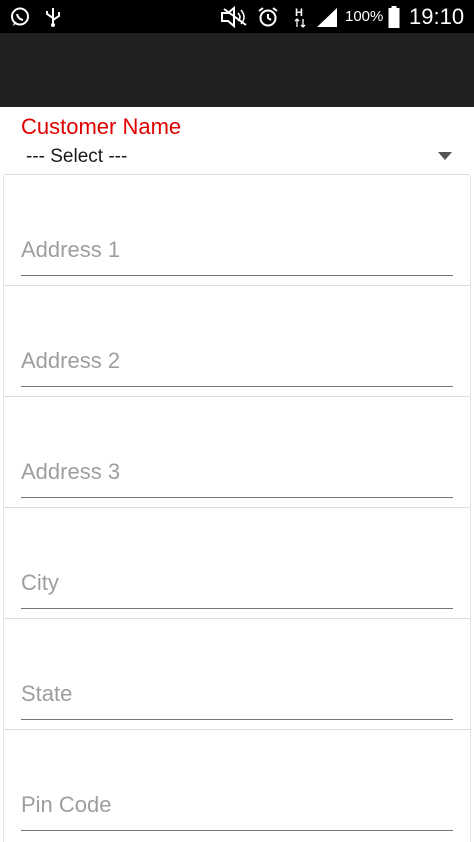 Image resolution: width=474 pixels, height=842 pixels. Describe the element at coordinates (237, 719) in the screenshot. I see `state-underline` at that location.